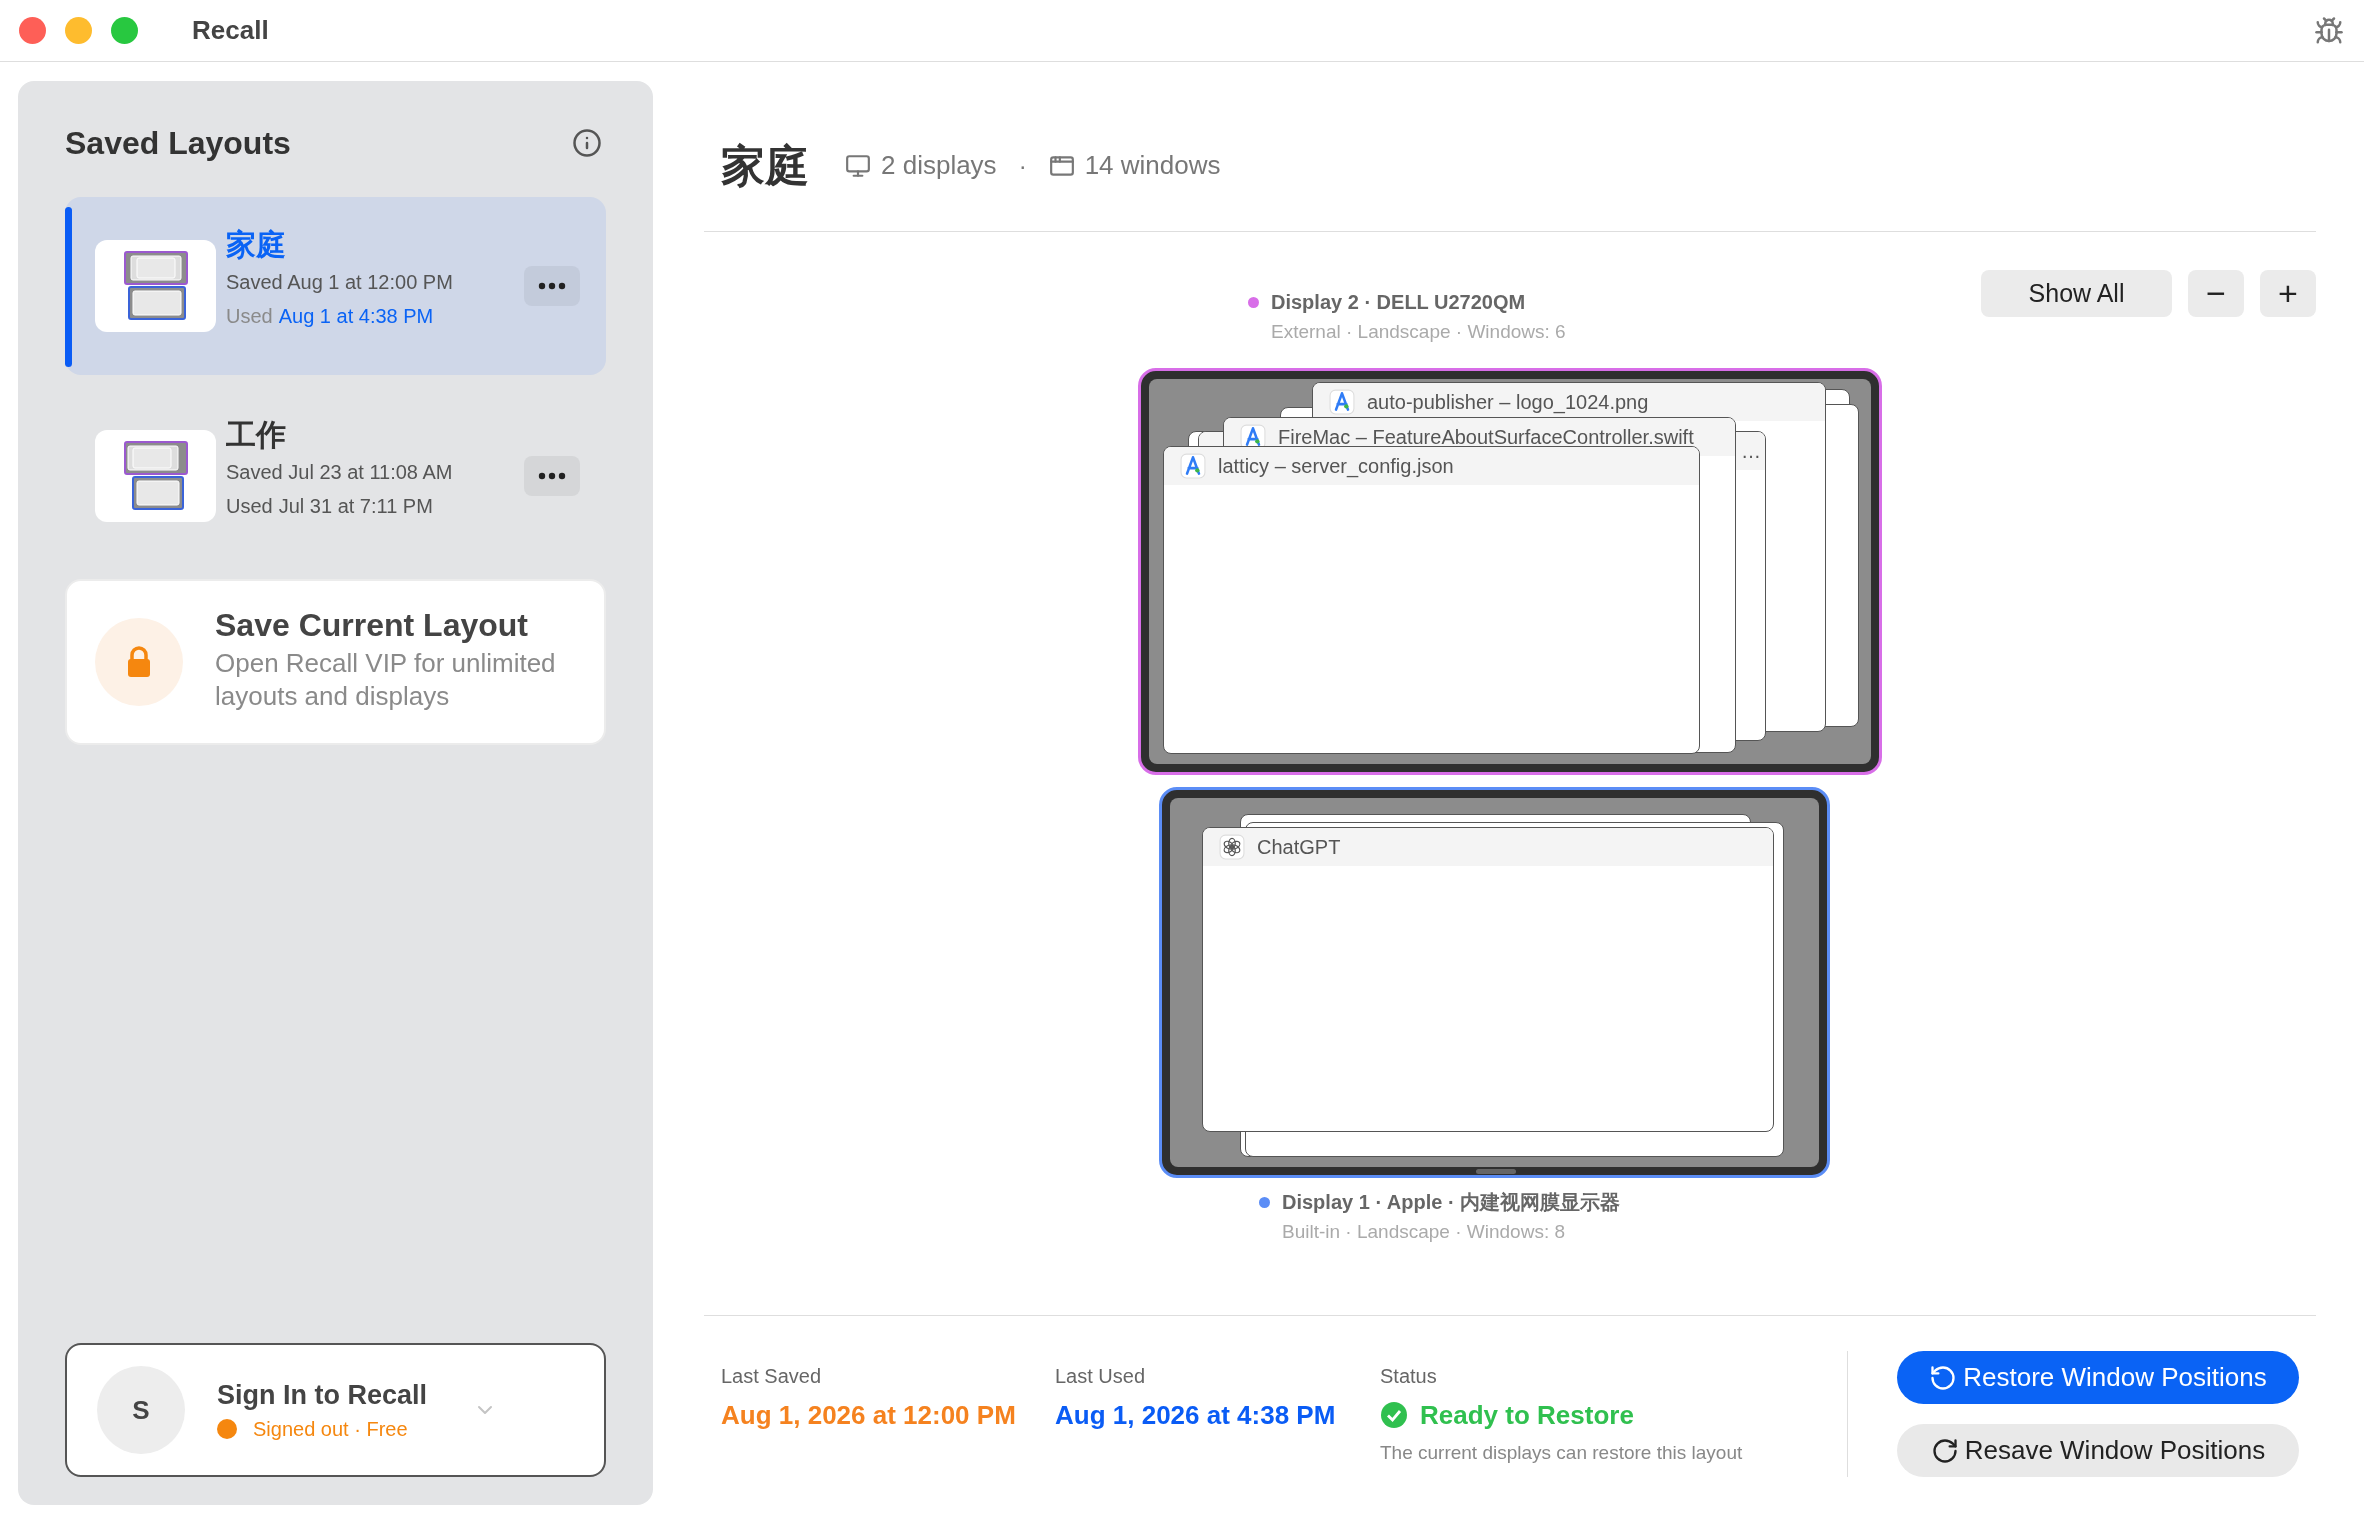  What do you see at coordinates (340, 282) in the screenshot?
I see `saved-time: Saved Aug 1 at 12:00 PM` at bounding box center [340, 282].